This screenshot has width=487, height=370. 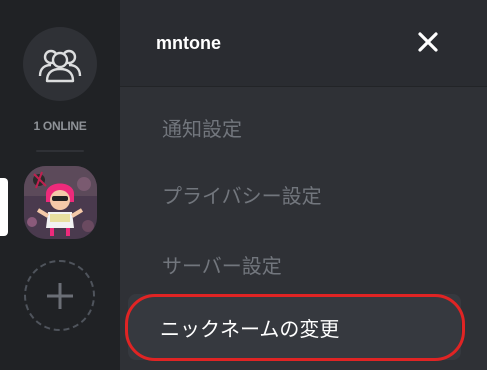 I want to click on friends-icon, so click(x=60, y=66).